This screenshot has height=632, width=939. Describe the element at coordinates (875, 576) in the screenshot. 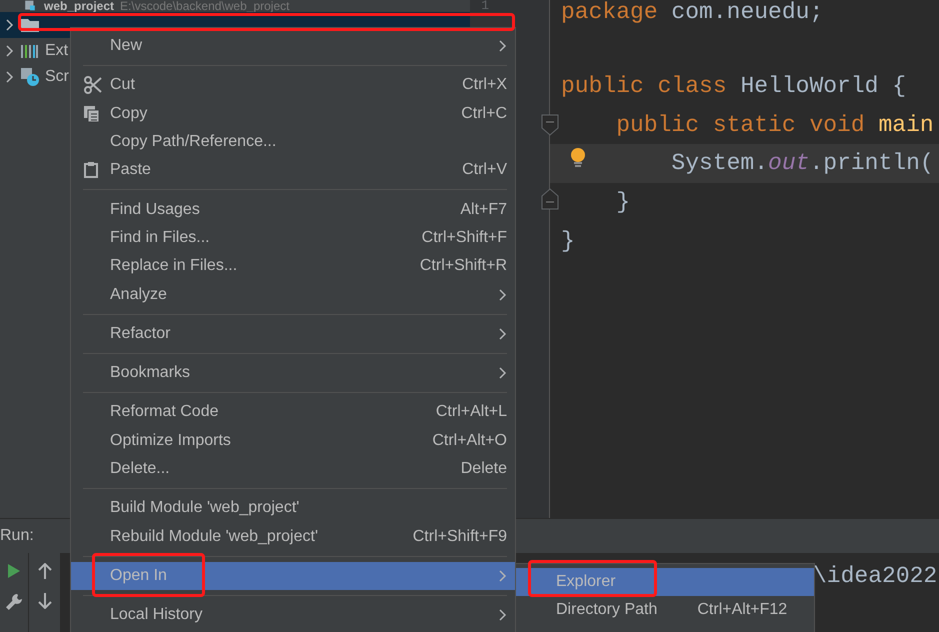

I see `console-text: \idea2022` at that location.